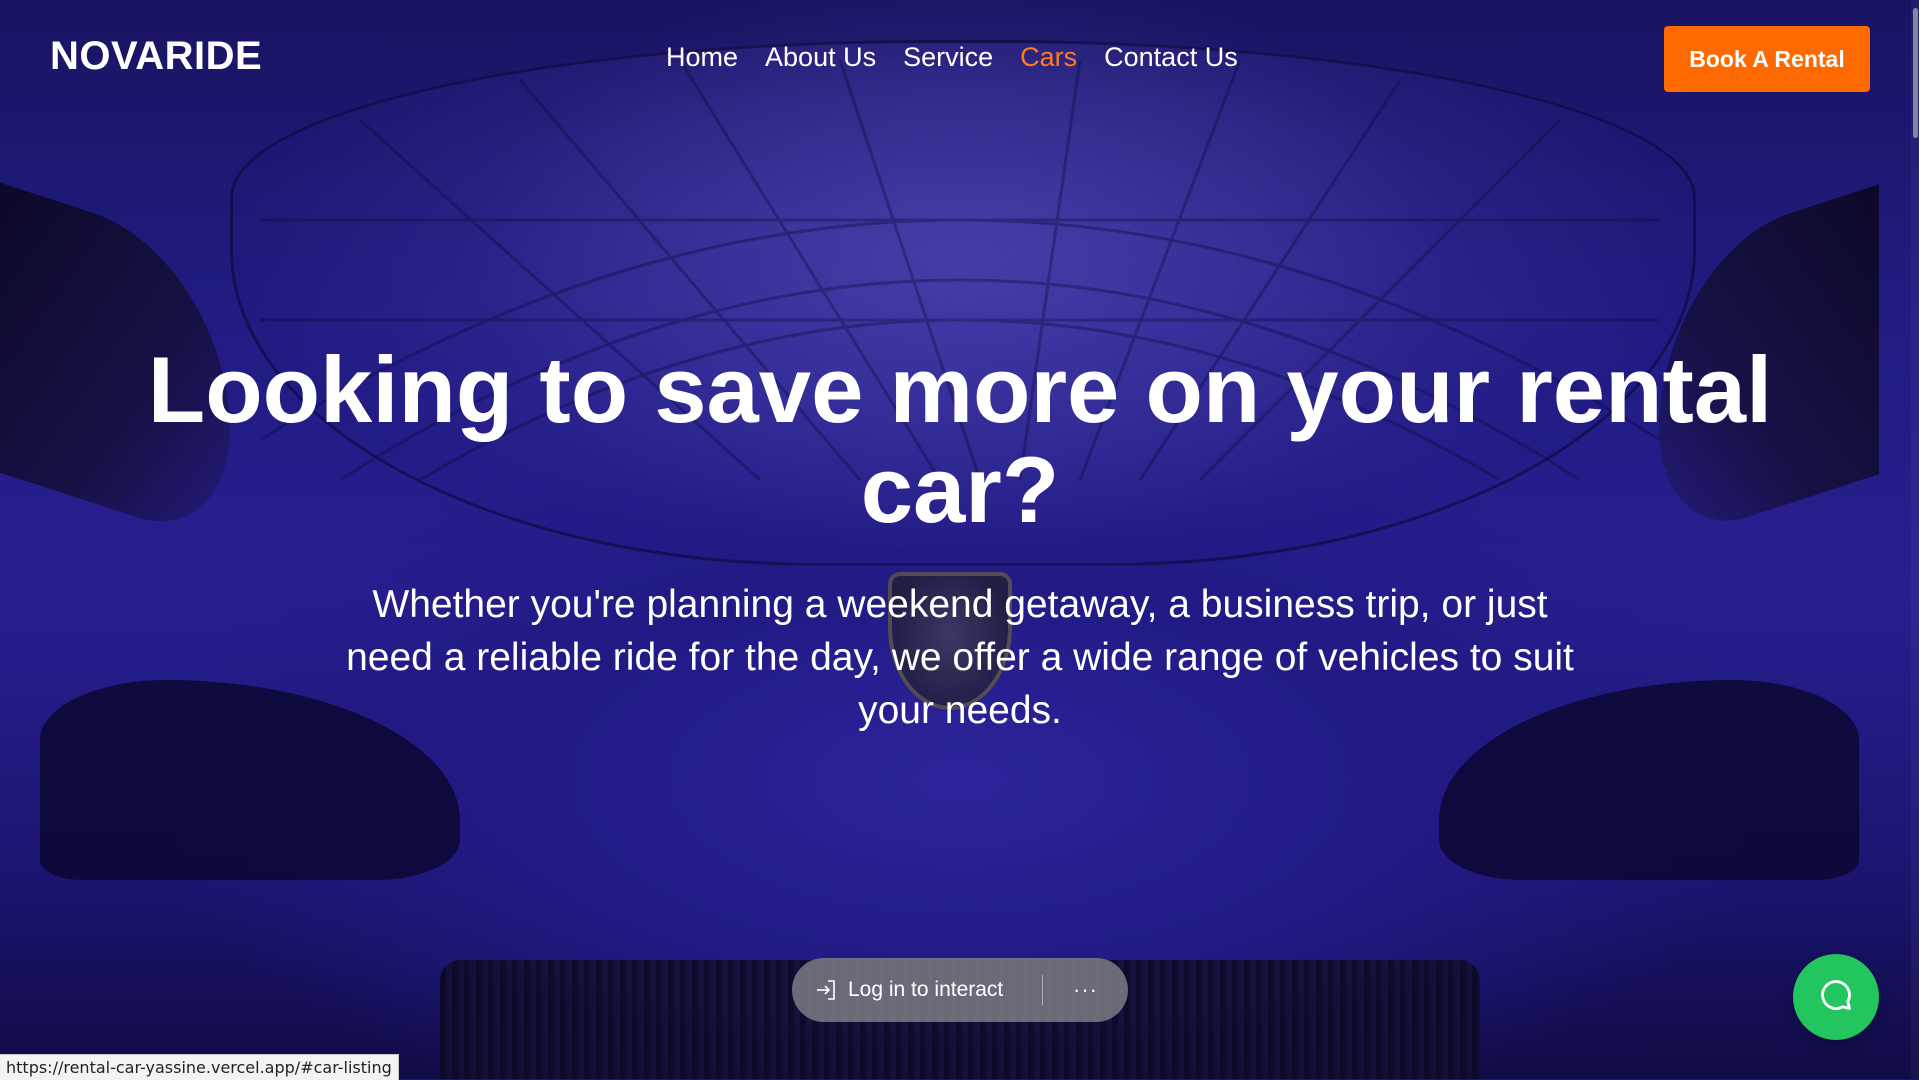  I want to click on login-pill: Log in to interact ···, so click(960, 990).